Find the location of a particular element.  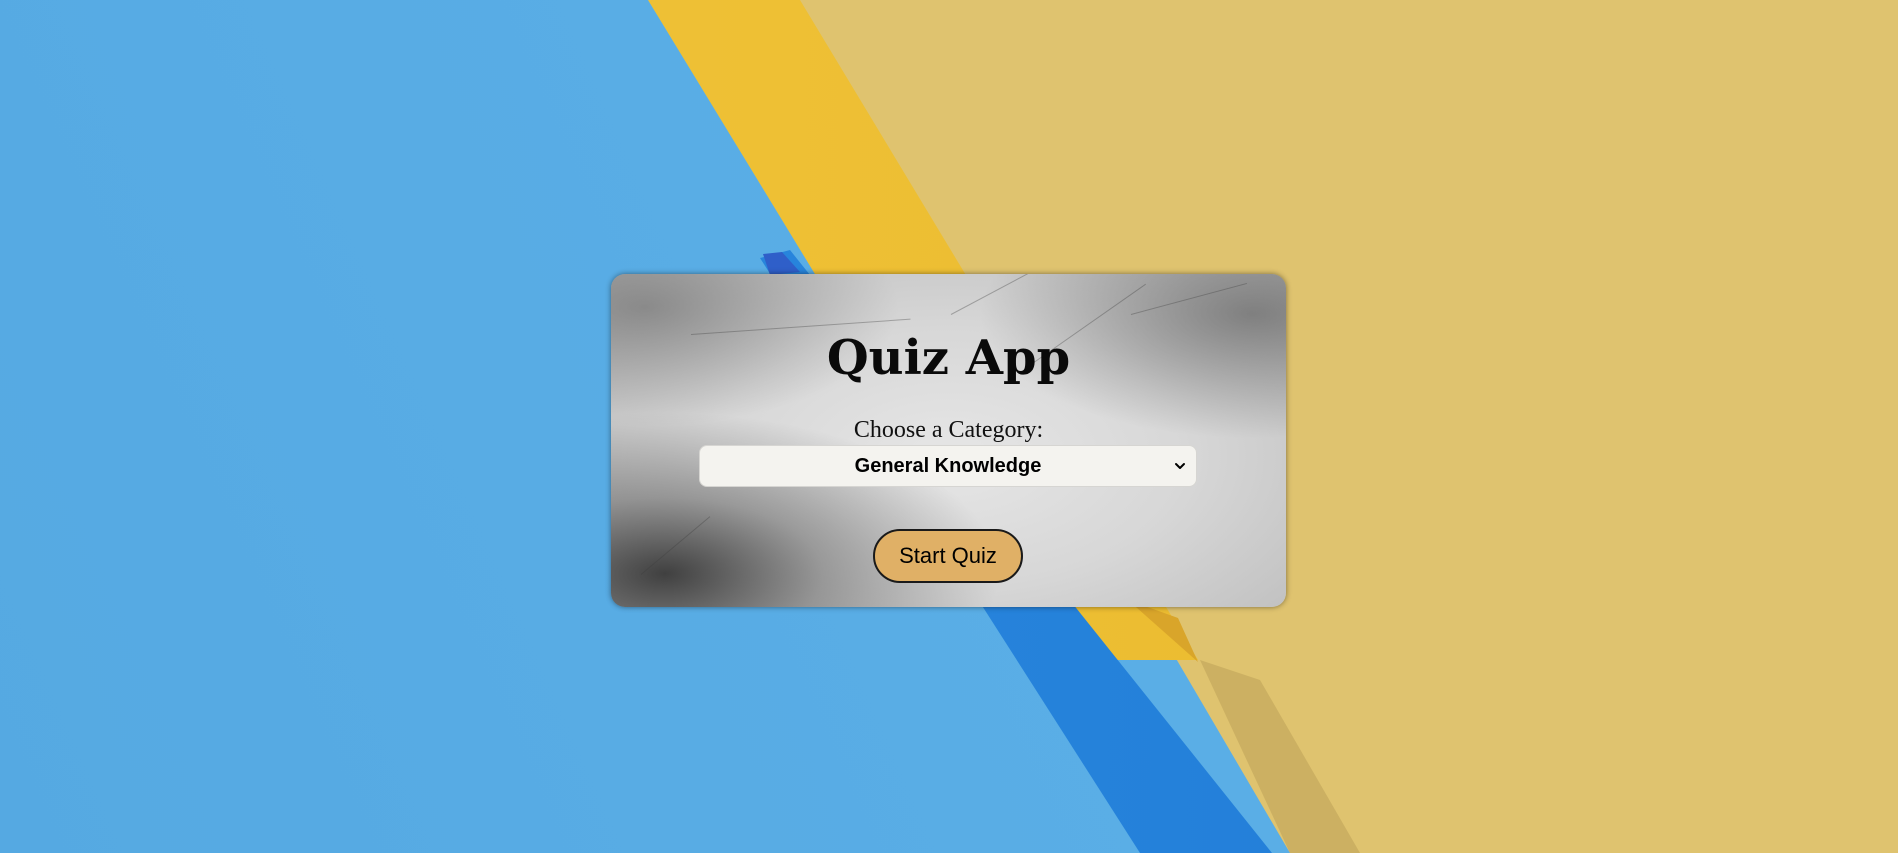

chevron-down-icon is located at coordinates (1180, 466).